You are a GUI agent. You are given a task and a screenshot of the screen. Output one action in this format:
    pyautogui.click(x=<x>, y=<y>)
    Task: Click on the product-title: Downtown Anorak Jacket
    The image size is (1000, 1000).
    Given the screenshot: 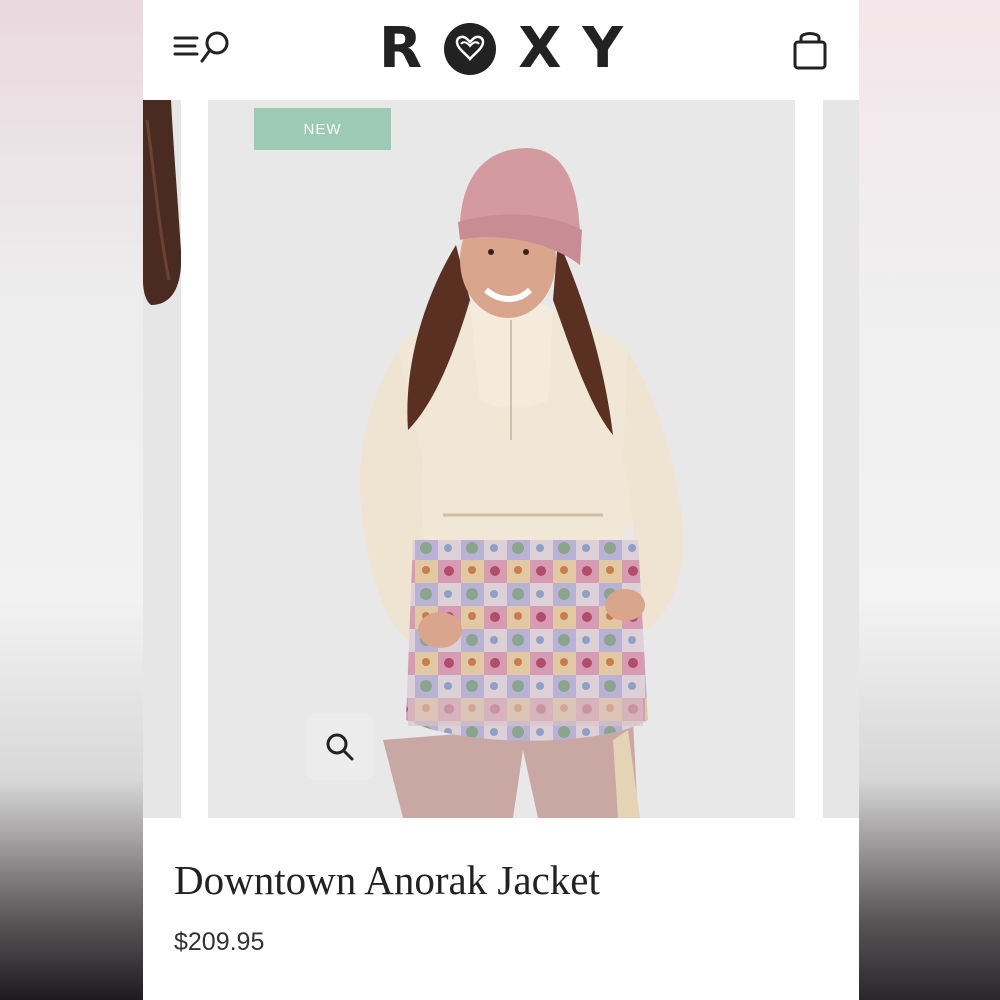 What is the action you would take?
    pyautogui.click(x=387, y=880)
    